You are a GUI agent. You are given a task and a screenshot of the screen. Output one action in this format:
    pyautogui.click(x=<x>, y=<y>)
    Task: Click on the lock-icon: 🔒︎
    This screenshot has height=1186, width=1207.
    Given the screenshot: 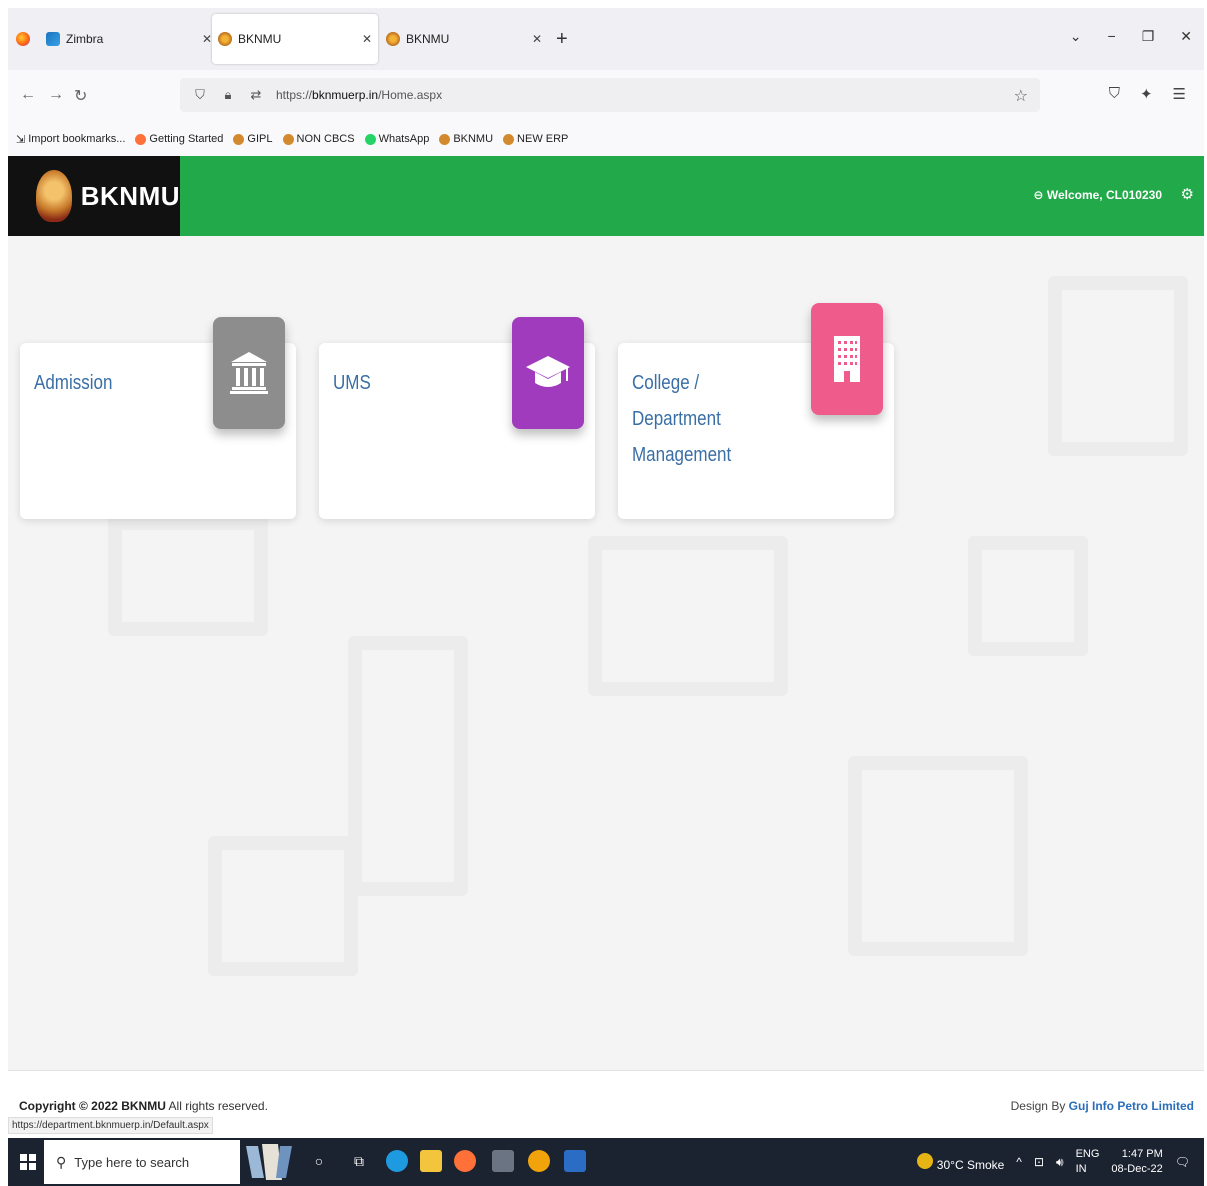 What is the action you would take?
    pyautogui.click(x=228, y=95)
    